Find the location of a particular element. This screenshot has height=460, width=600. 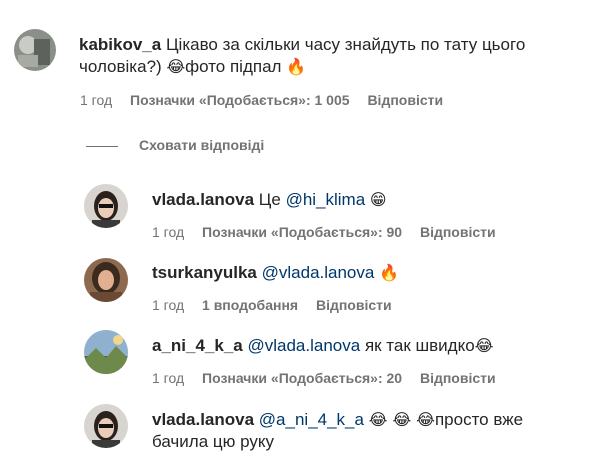

comment-body-line2b: фото підпал is located at coordinates (233, 66).